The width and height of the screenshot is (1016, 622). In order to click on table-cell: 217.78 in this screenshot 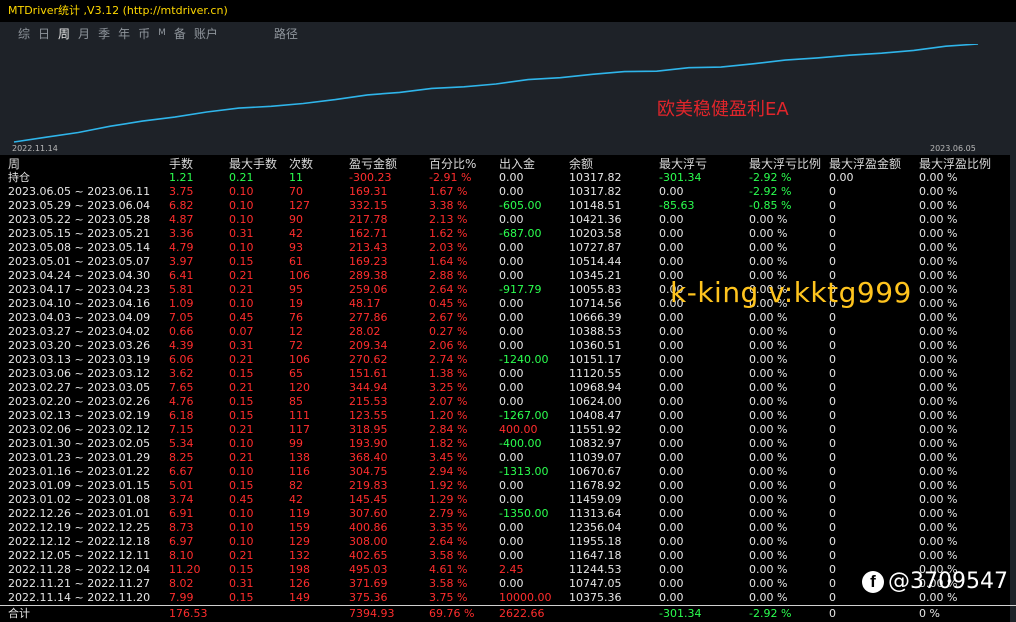, I will do `click(368, 219)`.